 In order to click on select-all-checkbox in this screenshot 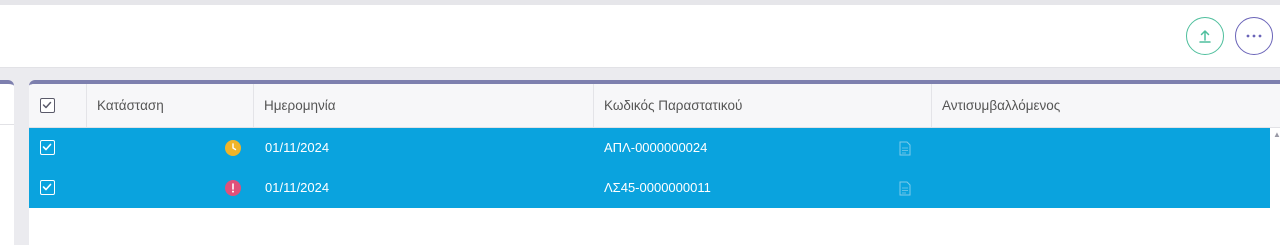, I will do `click(47, 105)`.